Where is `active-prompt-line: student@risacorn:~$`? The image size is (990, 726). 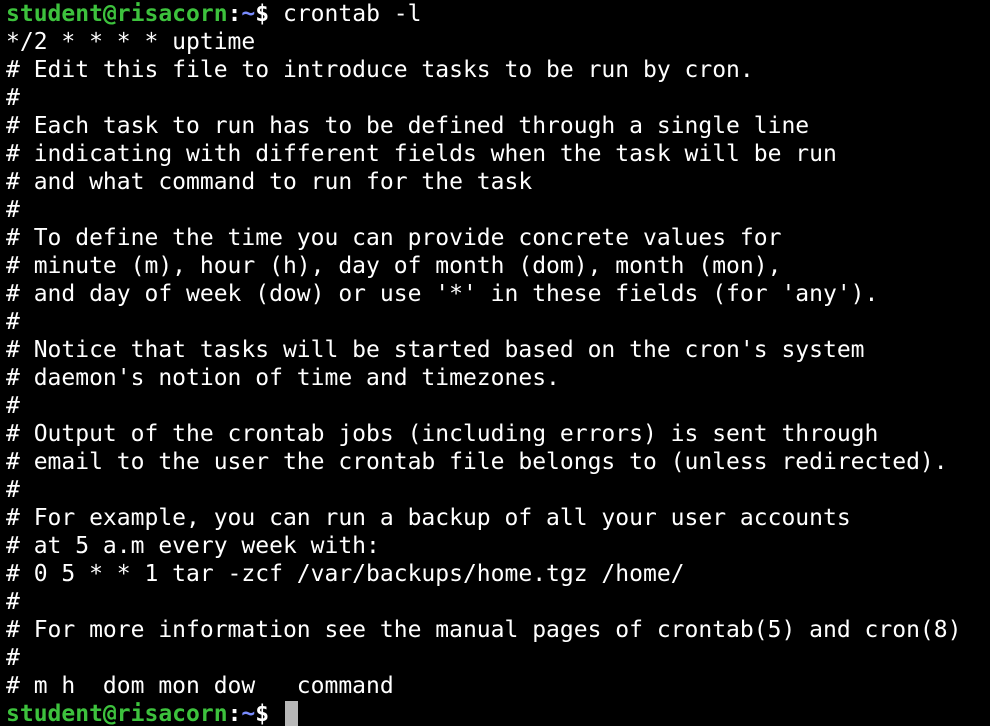
active-prompt-line: student@risacorn:~$ is located at coordinates (498, 713).